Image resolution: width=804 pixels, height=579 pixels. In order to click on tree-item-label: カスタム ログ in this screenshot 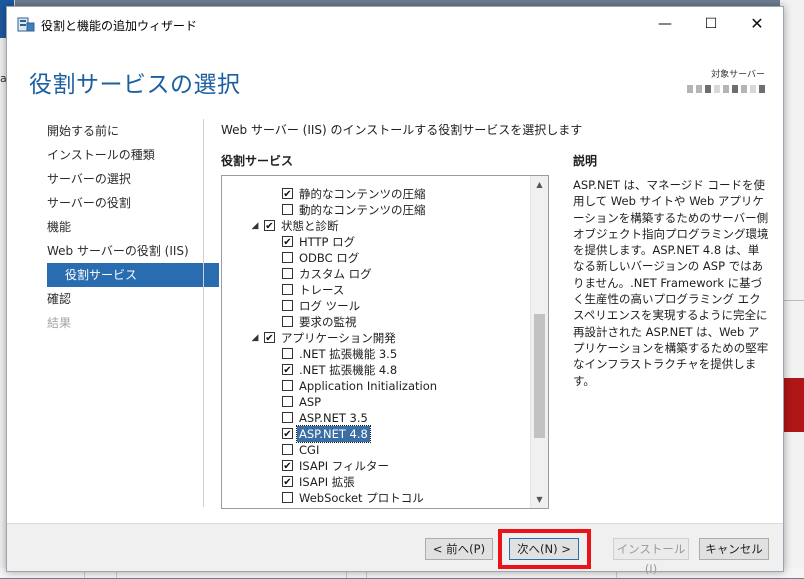, I will do `click(335, 274)`.